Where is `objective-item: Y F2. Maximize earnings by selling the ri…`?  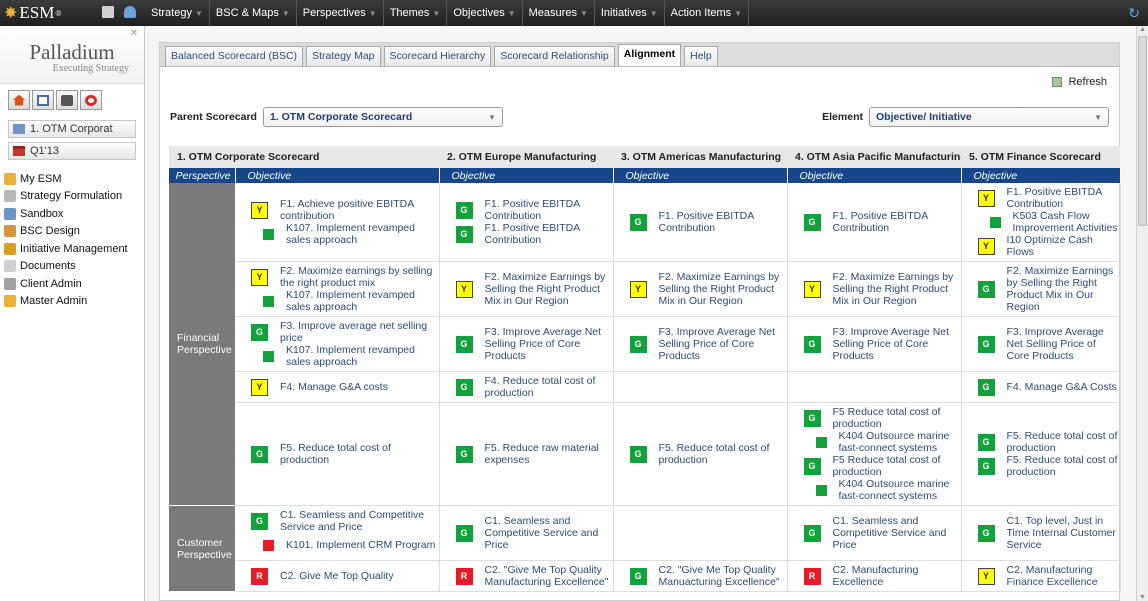
objective-item: Y F2. Maximize earnings by selling the ri… is located at coordinates (336, 277).